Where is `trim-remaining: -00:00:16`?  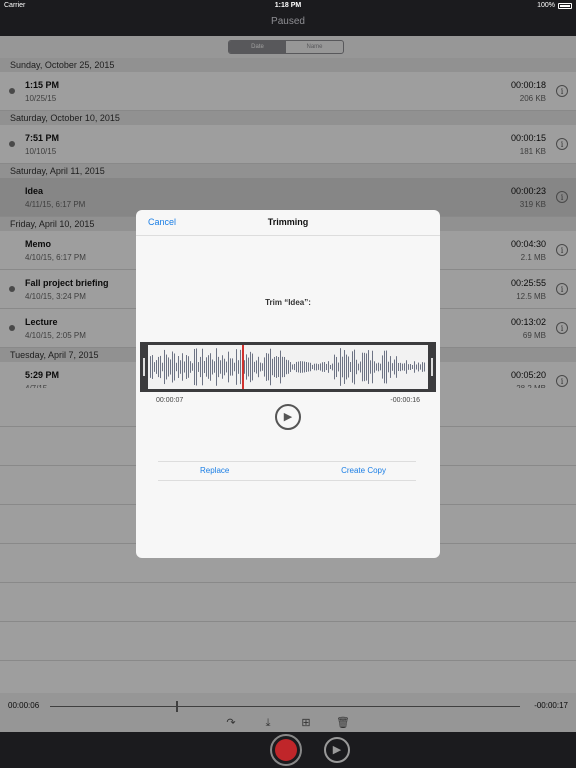
trim-remaining: -00:00:16 is located at coordinates (405, 400).